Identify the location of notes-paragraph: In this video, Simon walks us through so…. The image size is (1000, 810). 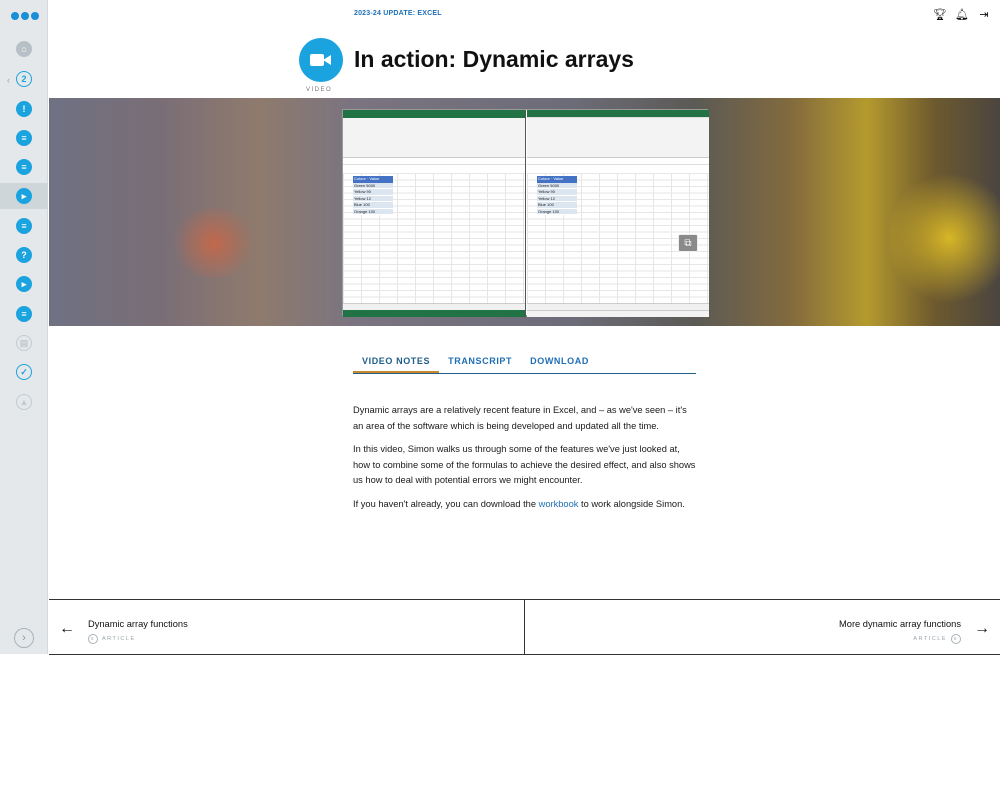
(524, 464).